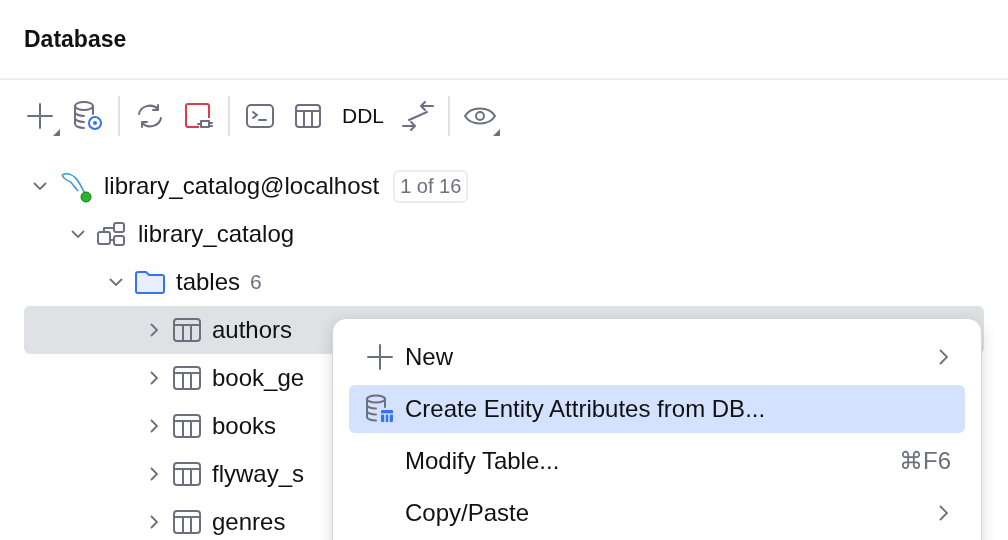 This screenshot has height=540, width=1008. What do you see at coordinates (244, 426) in the screenshot?
I see `tree-label: books` at bounding box center [244, 426].